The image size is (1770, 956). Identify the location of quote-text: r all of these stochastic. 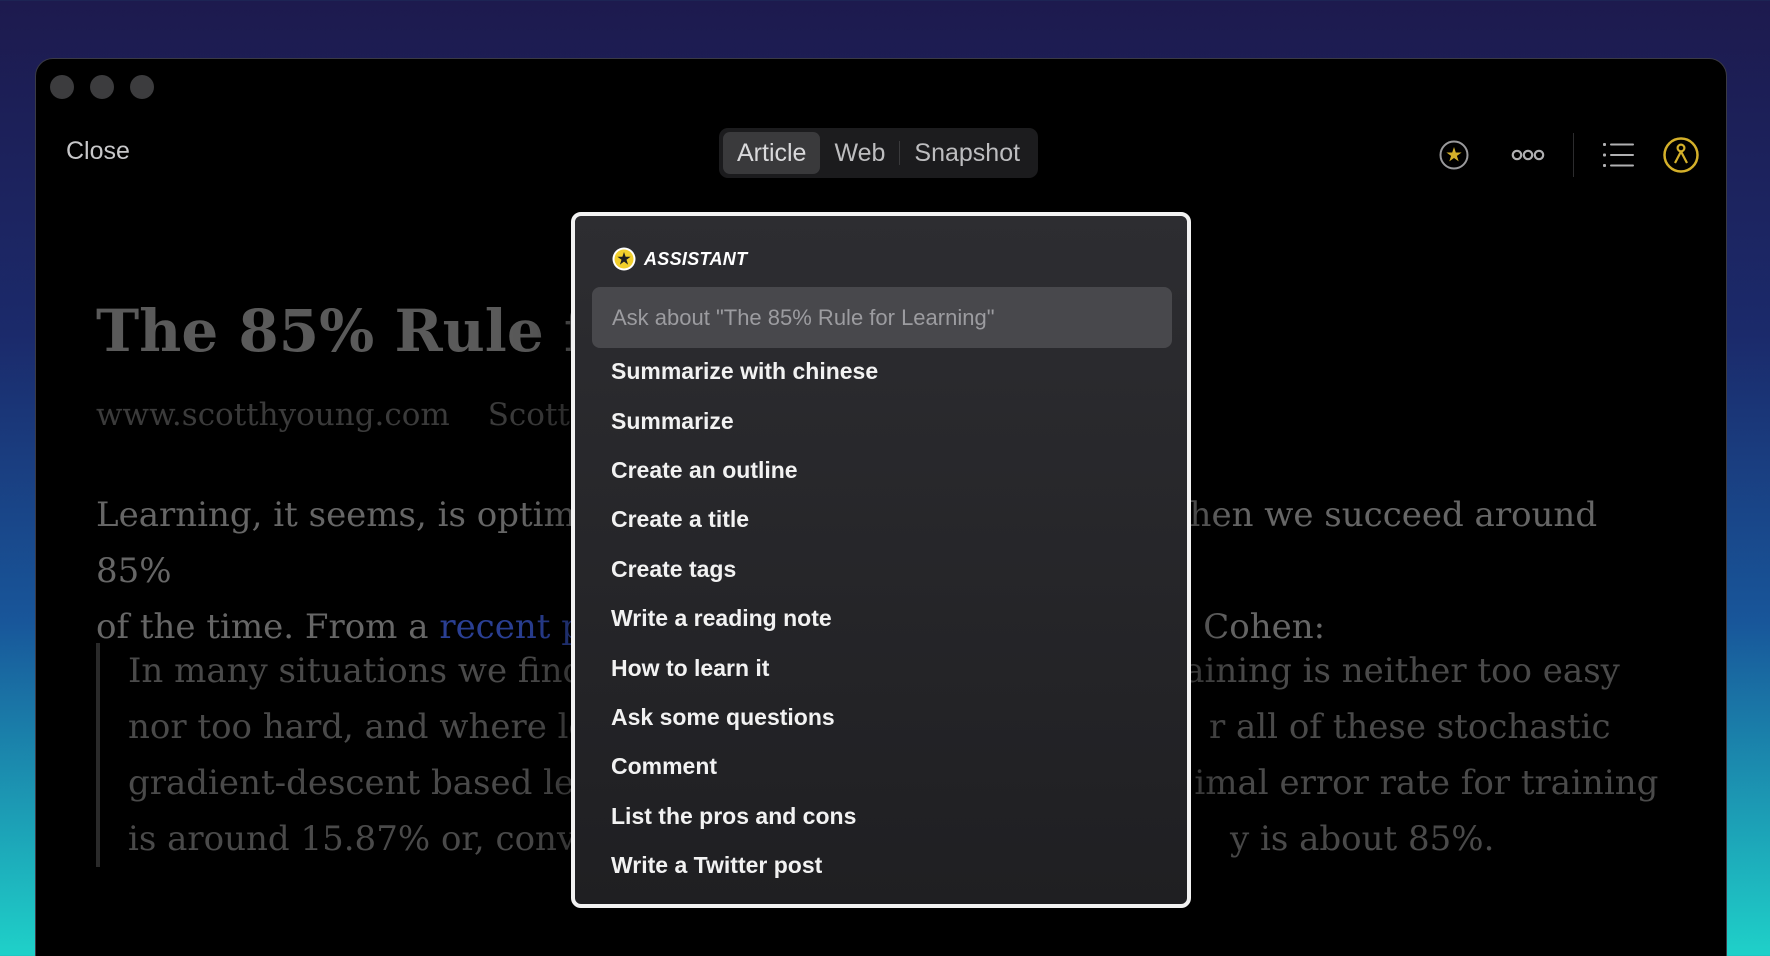
(1409, 727).